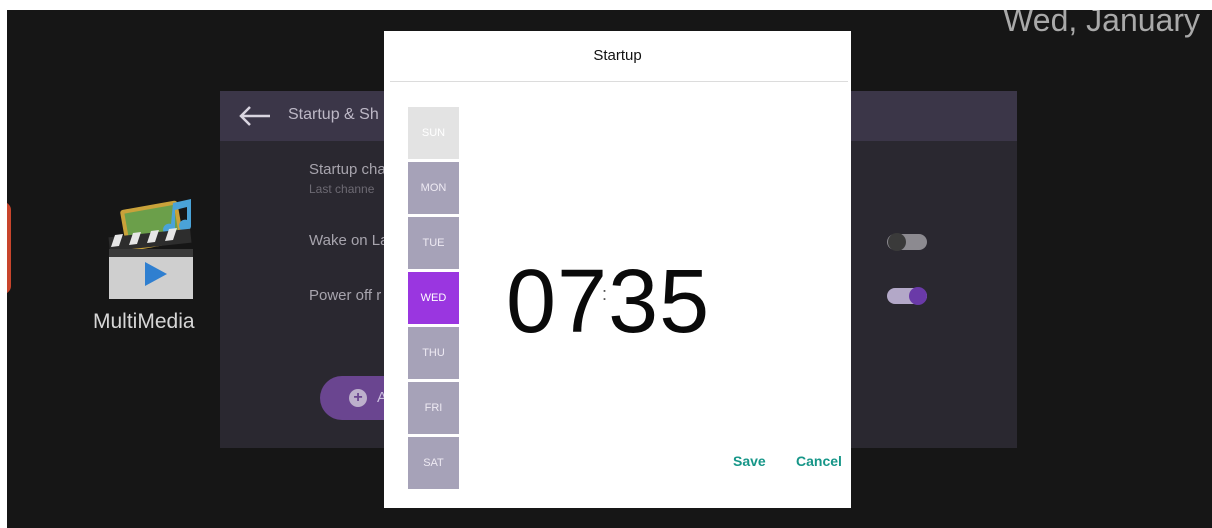 This screenshot has height=528, width=1212. Describe the element at coordinates (749, 461) in the screenshot. I see `save-button: Save` at that location.